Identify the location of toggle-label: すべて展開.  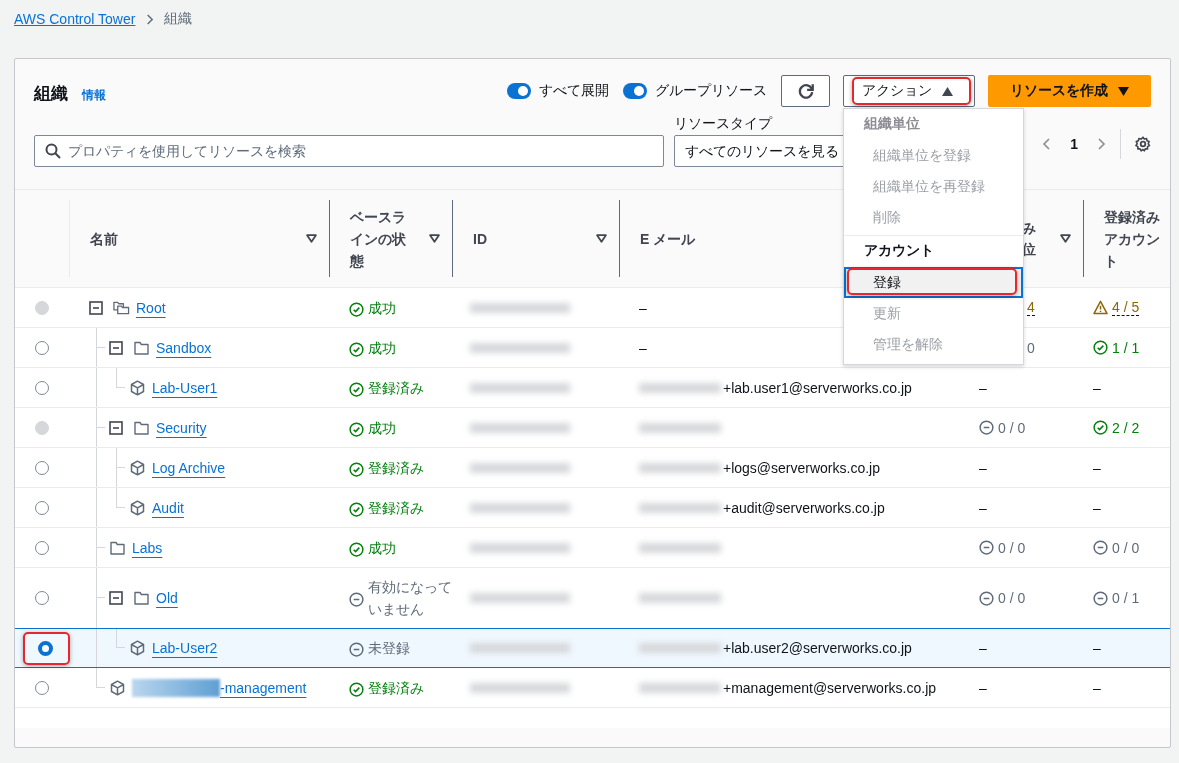
(574, 91).